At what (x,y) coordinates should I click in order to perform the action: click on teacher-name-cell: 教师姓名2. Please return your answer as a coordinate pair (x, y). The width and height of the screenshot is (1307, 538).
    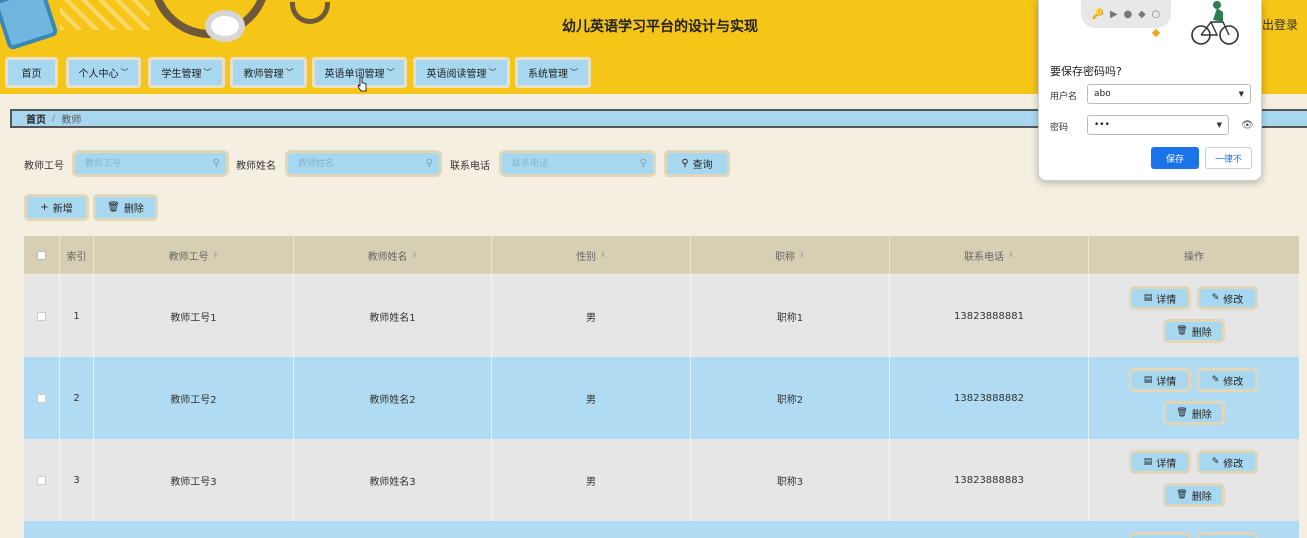
    Looking at the image, I should click on (393, 398).